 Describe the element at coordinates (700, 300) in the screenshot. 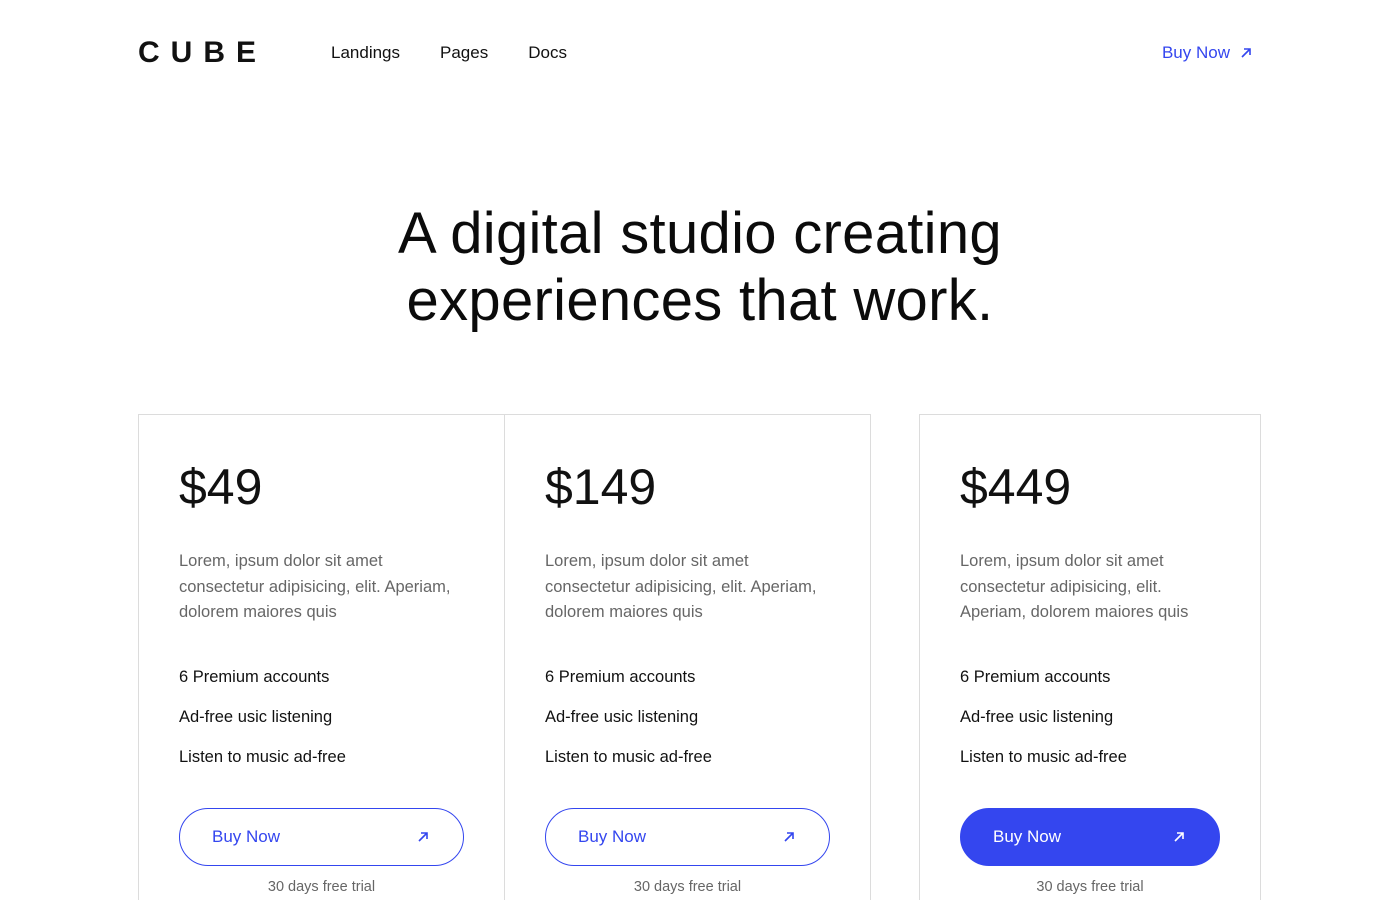

I see `hero-line-2: experiences that work.` at that location.